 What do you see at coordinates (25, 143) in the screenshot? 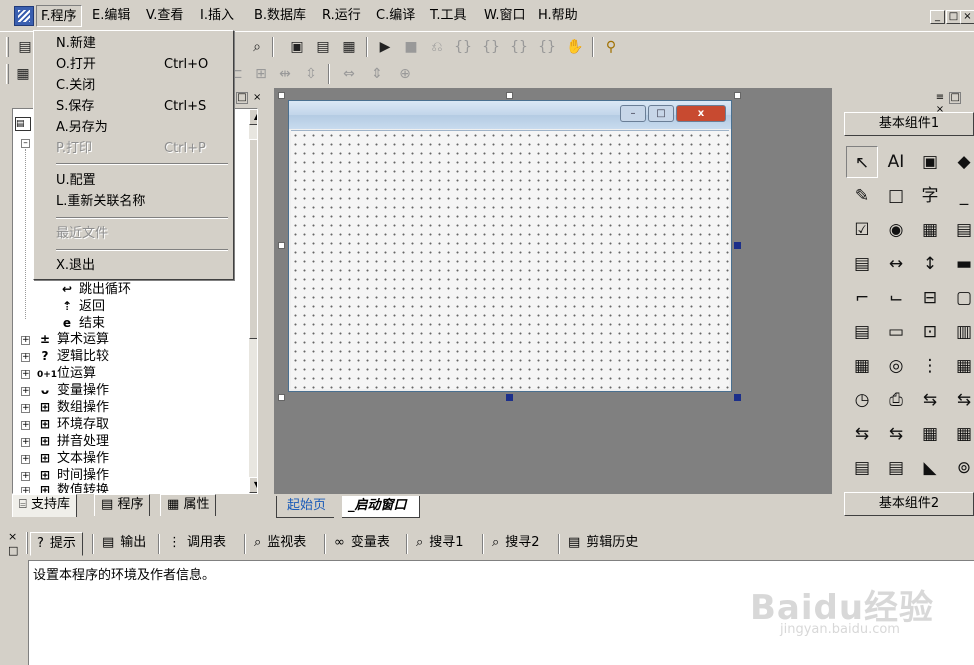
I see `collapse-icon: –` at bounding box center [25, 143].